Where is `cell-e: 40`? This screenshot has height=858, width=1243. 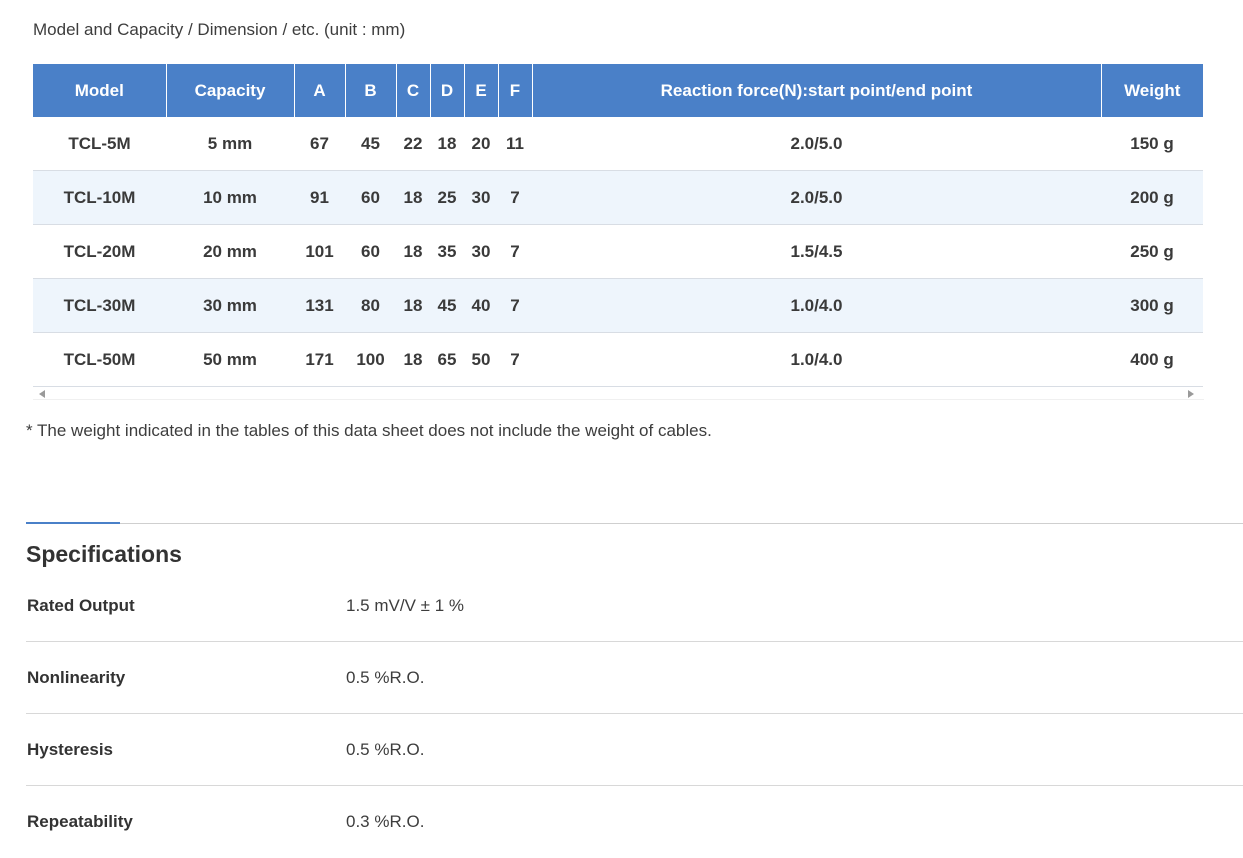 cell-e: 40 is located at coordinates (481, 305).